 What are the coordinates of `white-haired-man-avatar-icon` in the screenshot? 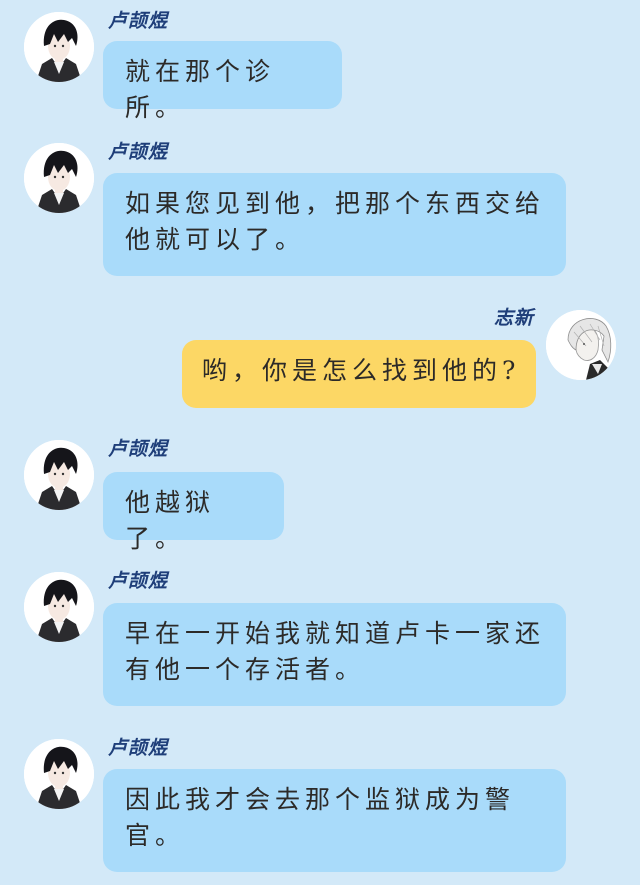 It's located at (581, 345).